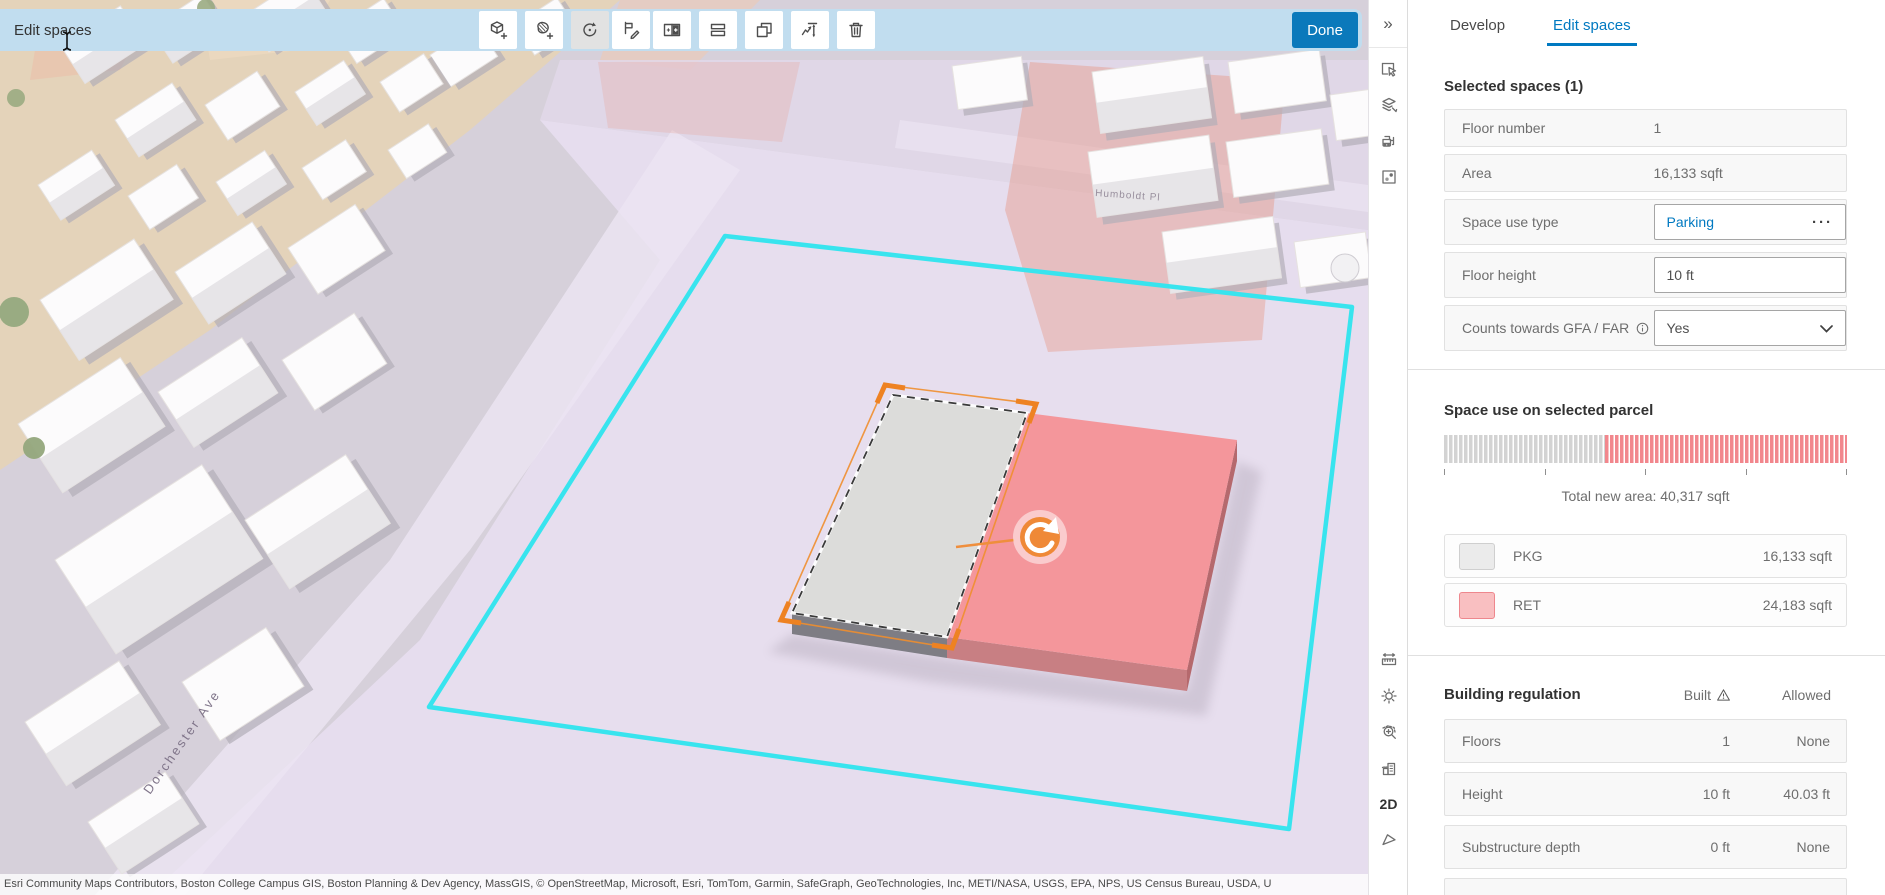 The image size is (1885, 895). Describe the element at coordinates (1499, 275) in the screenshot. I see `floor-height-label: Floor height` at that location.